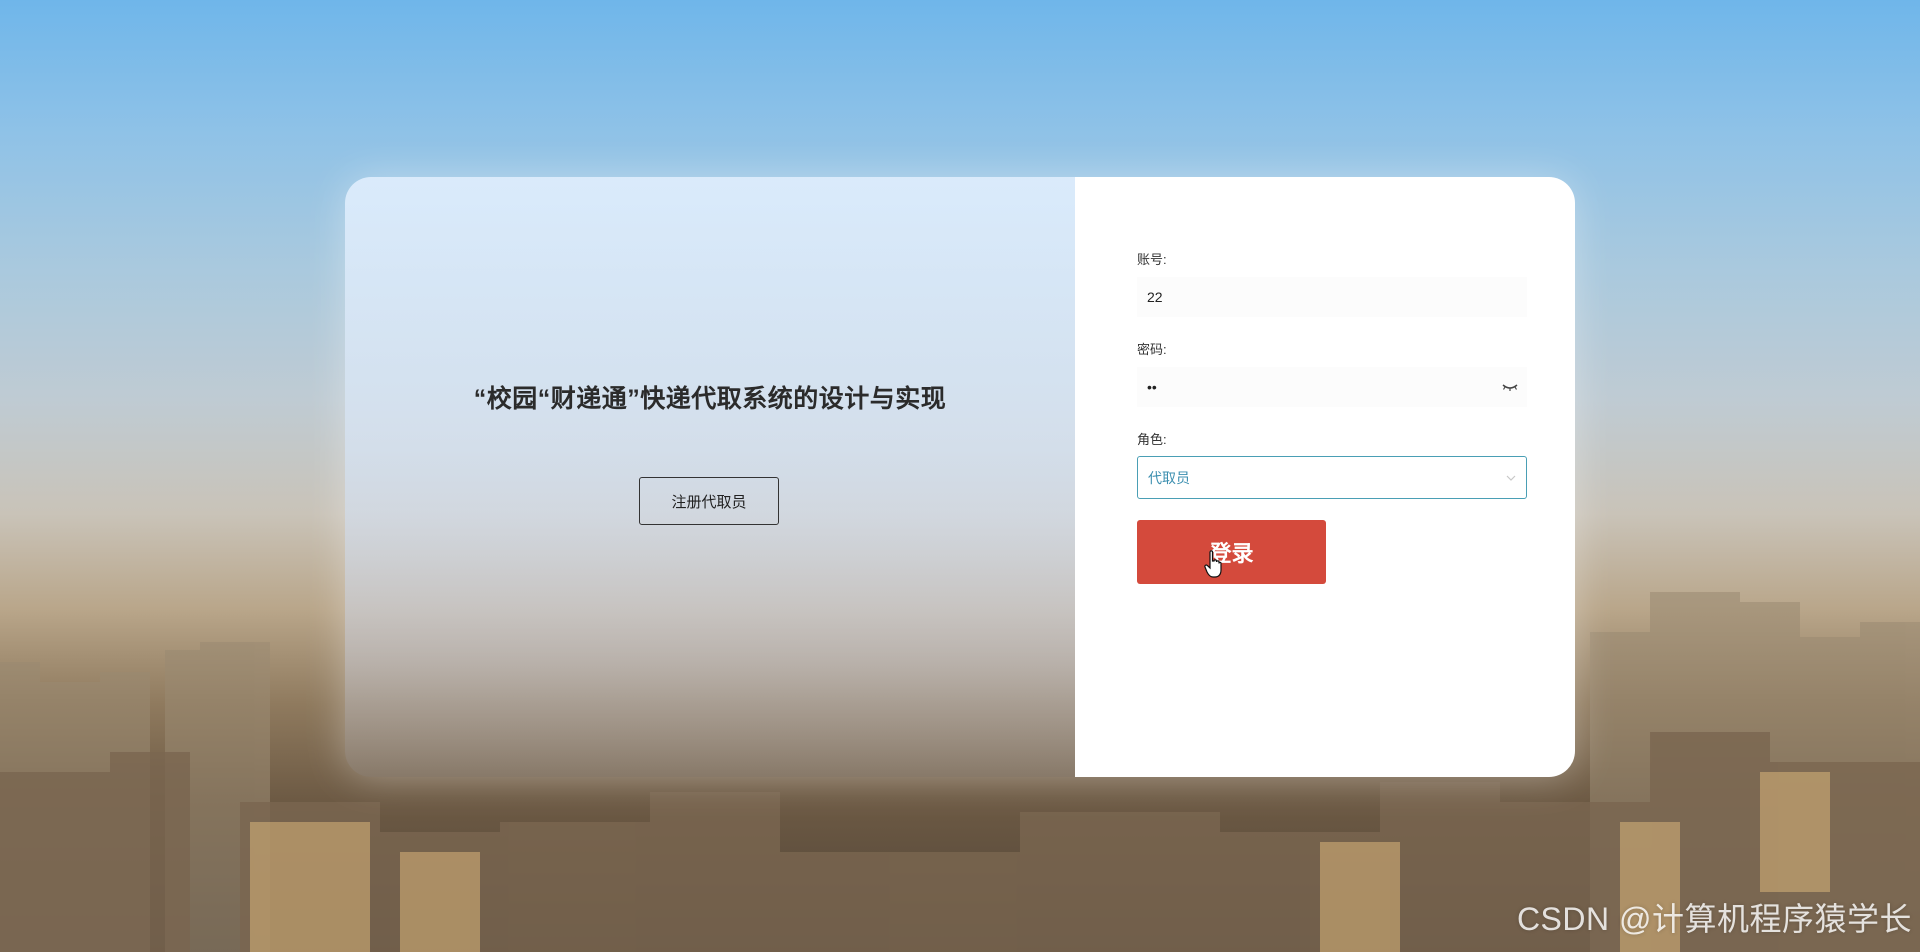 The width and height of the screenshot is (1920, 952). I want to click on watermark-text: CSDN @计算机程序猿学长, so click(1714, 919).